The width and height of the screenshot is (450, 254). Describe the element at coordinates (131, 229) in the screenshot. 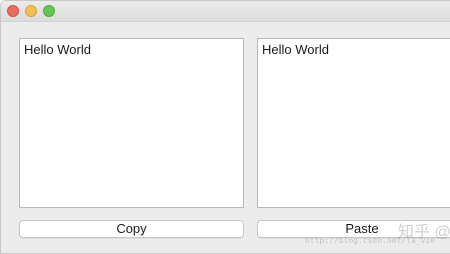

I see `copy-button: Copy` at that location.